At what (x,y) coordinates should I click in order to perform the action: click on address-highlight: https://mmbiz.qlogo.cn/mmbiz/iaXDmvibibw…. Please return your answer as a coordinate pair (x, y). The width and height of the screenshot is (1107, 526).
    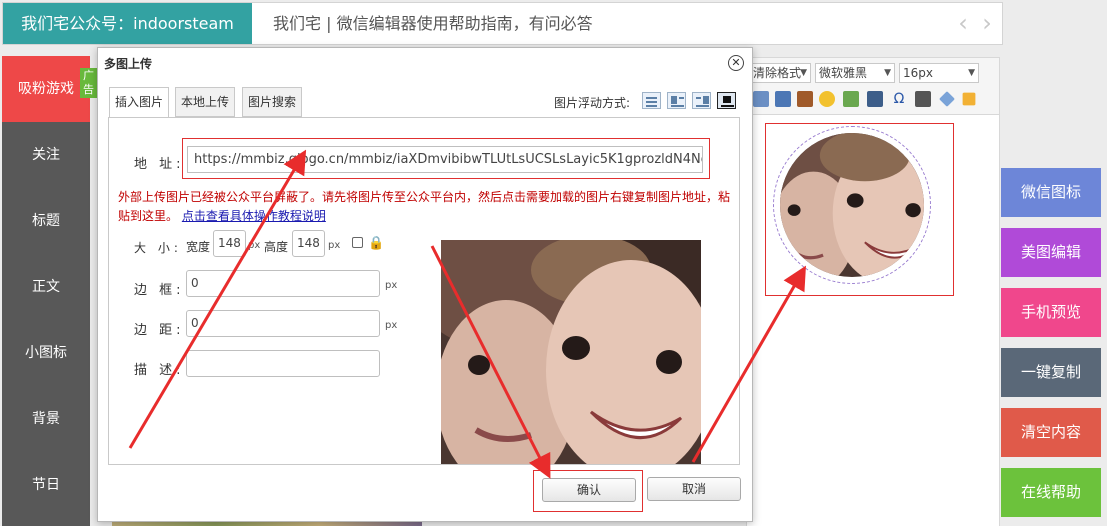
    Looking at the image, I should click on (446, 158).